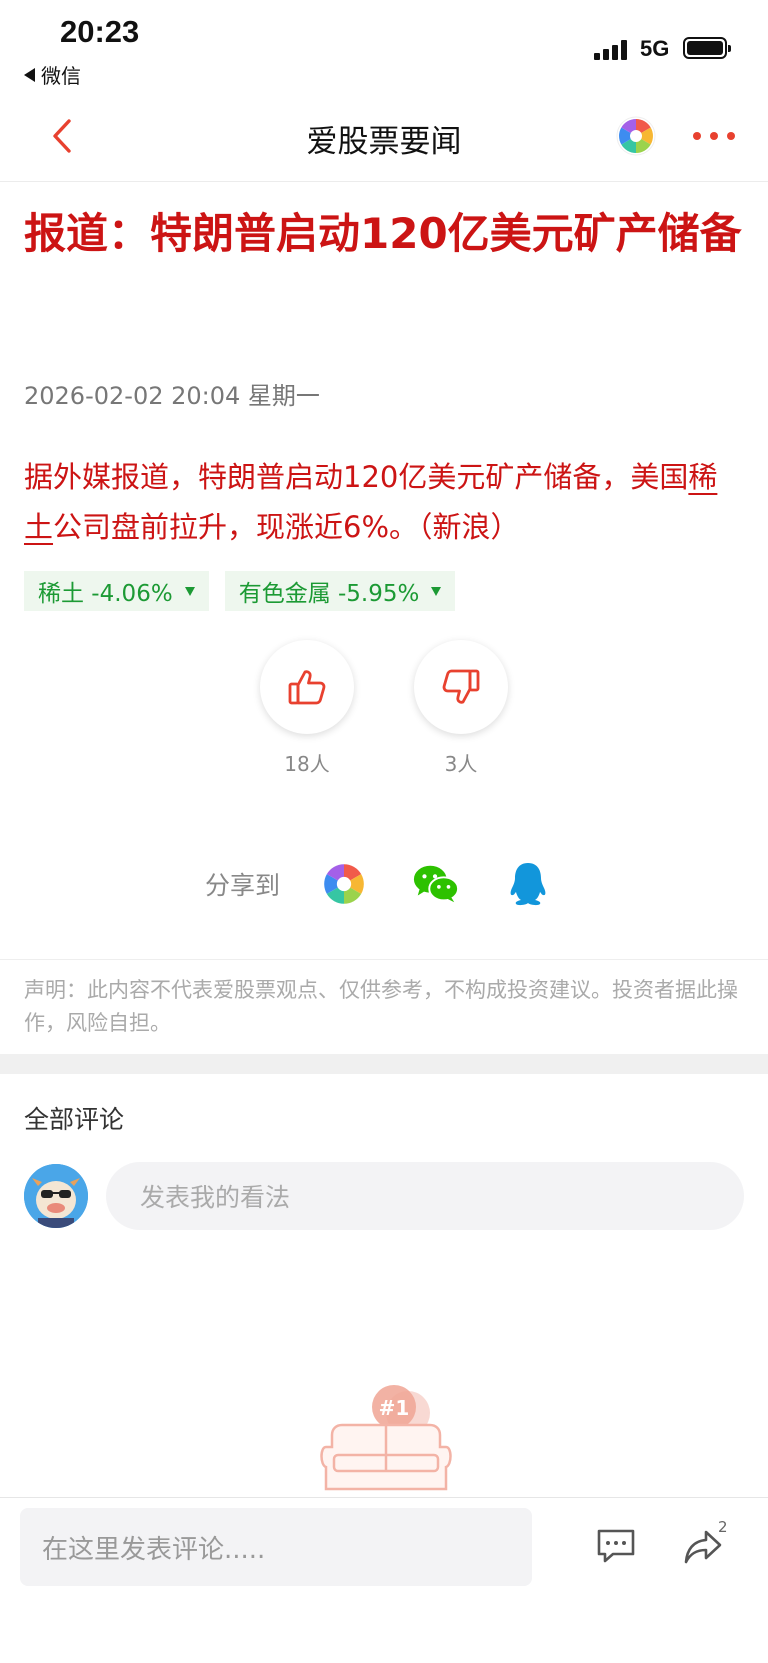 The width and height of the screenshot is (768, 1663). I want to click on share-aigupiao-button, so click(344, 884).